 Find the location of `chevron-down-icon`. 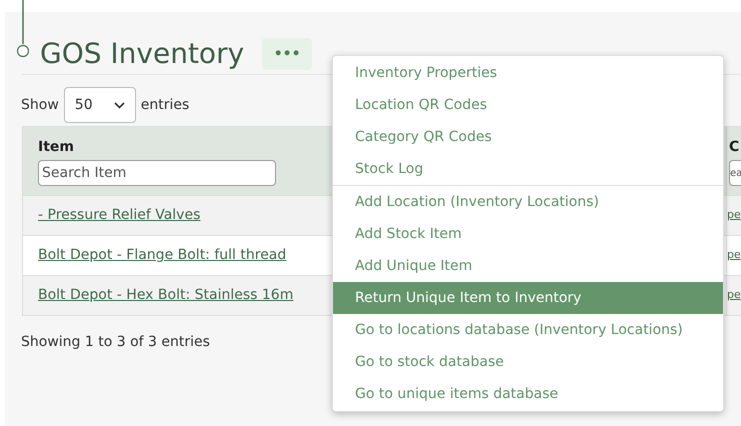

chevron-down-icon is located at coordinates (119, 105).